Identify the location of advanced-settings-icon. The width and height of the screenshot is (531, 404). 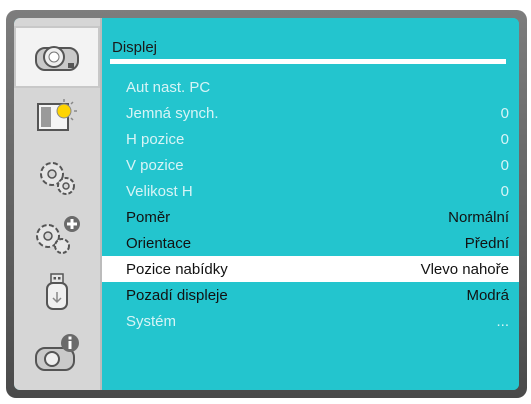
(58, 235).